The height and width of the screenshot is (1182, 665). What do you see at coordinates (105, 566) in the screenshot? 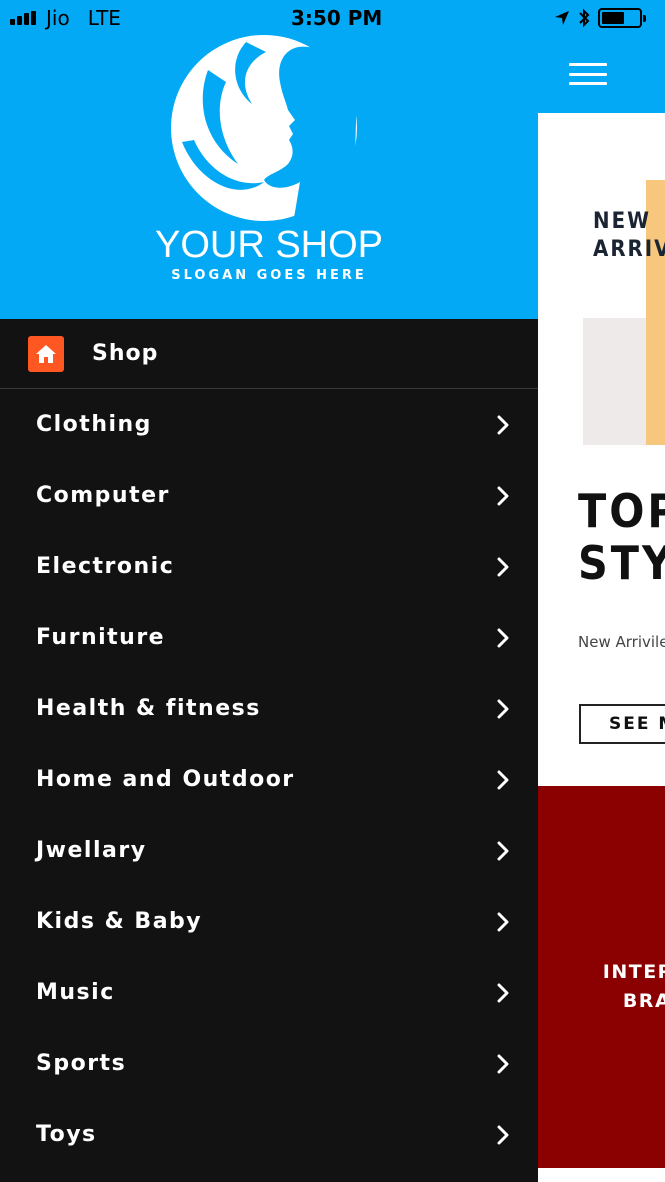
I see `menu-item-label: Electronic` at bounding box center [105, 566].